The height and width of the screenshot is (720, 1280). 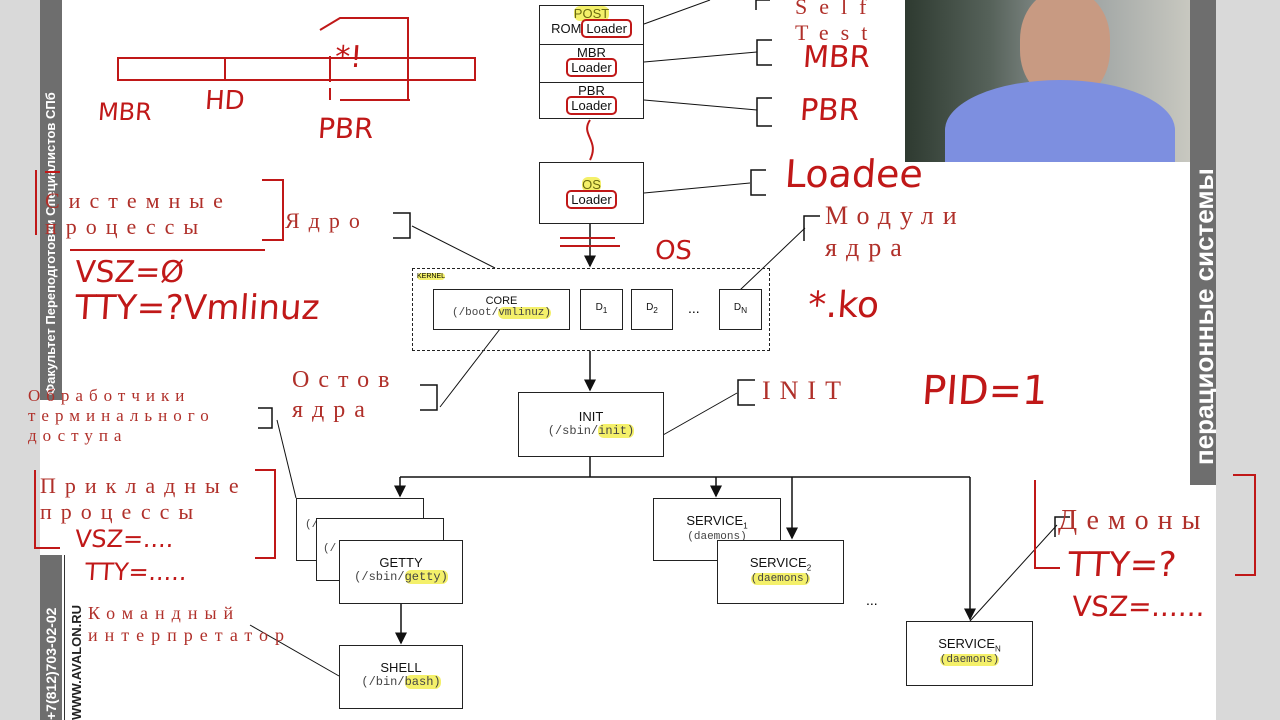 What do you see at coordinates (197, 308) in the screenshot?
I see `tty-vmlinuz-handwritten: TTY=?Vmlinuz` at bounding box center [197, 308].